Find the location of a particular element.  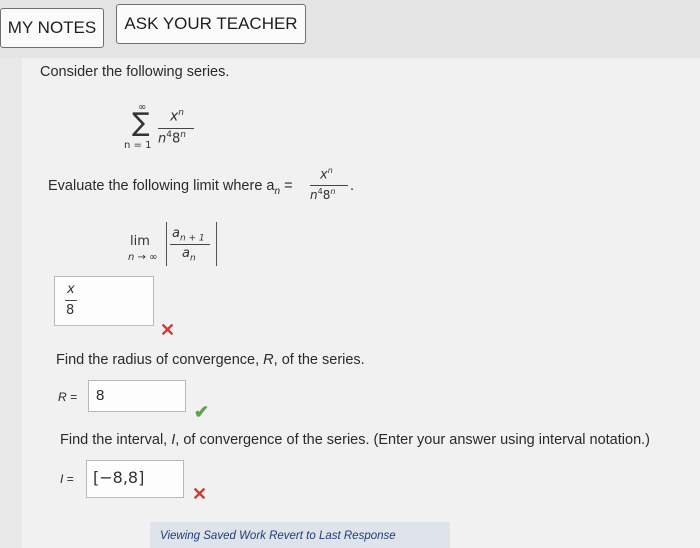

question-intro: Consider the following series. is located at coordinates (135, 72).